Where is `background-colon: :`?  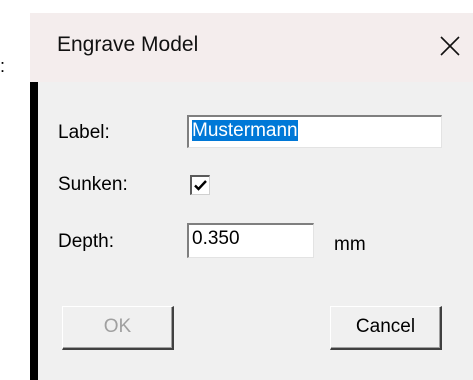 background-colon: : is located at coordinates (3, 66).